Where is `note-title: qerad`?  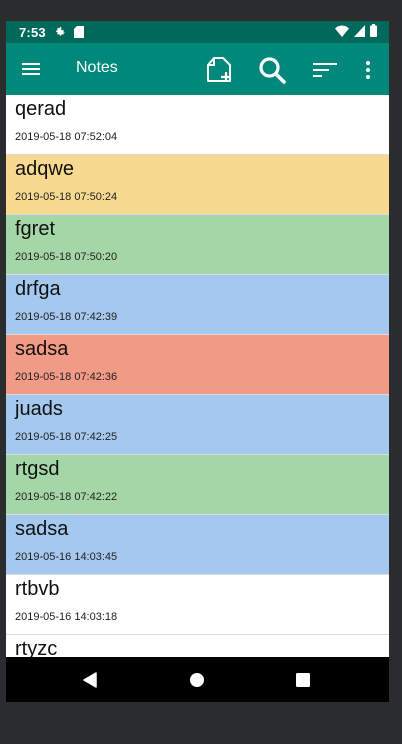
note-title: qerad is located at coordinates (41, 109).